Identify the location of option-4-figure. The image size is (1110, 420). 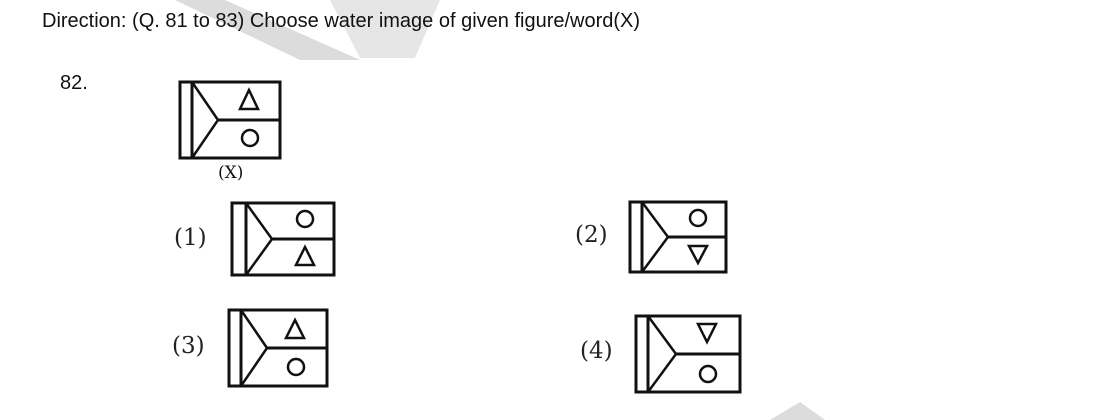
(688, 354).